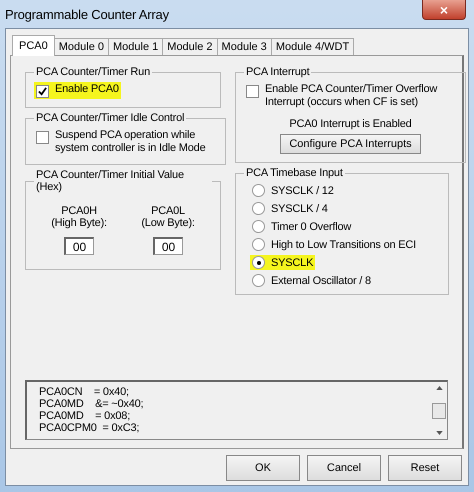  Describe the element at coordinates (439, 433) in the screenshot. I see `scroll-down-icon` at that location.